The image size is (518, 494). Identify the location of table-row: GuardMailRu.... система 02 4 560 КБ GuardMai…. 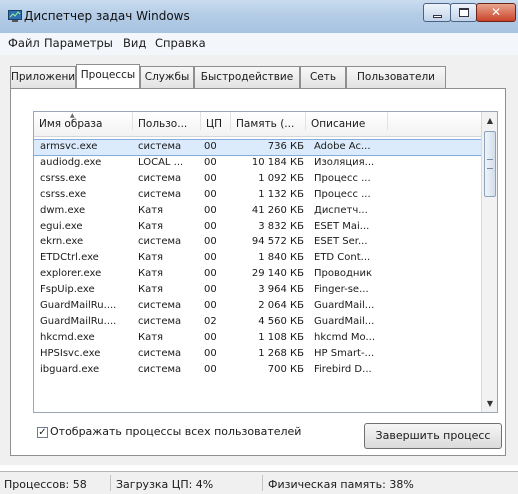
(257, 322).